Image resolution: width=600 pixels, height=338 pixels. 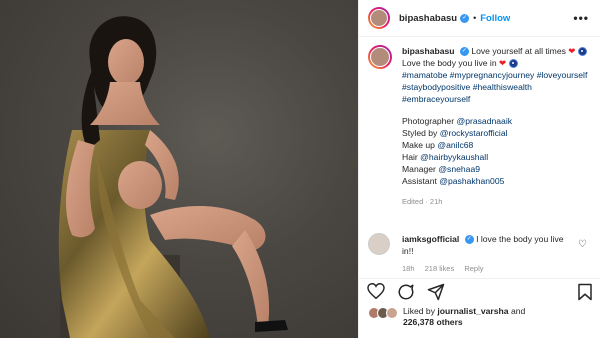 What do you see at coordinates (582, 244) in the screenshot?
I see `comment-like-heart-icon: ♡` at bounding box center [582, 244].